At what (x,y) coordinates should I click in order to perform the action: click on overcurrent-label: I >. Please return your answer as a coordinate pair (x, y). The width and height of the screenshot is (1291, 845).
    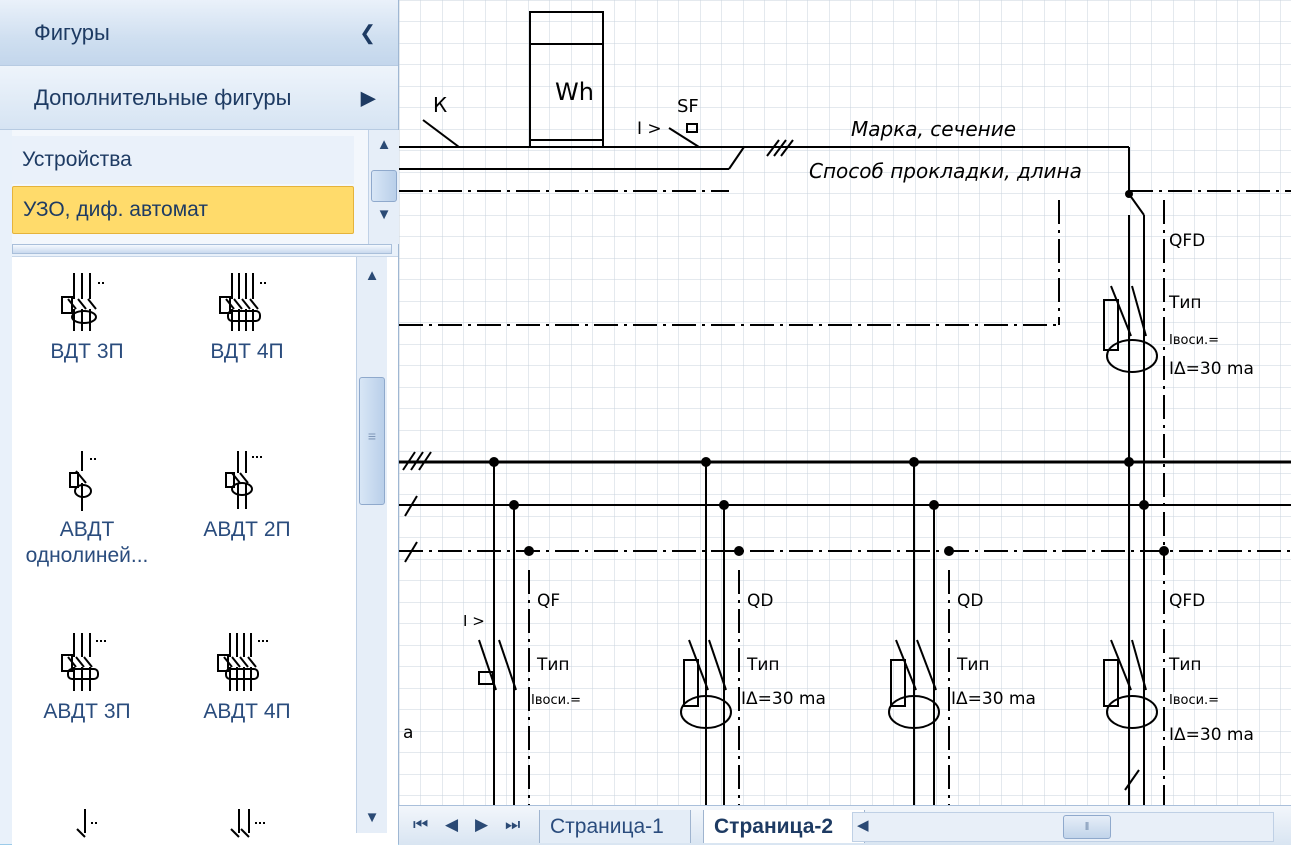
    Looking at the image, I should click on (649, 129).